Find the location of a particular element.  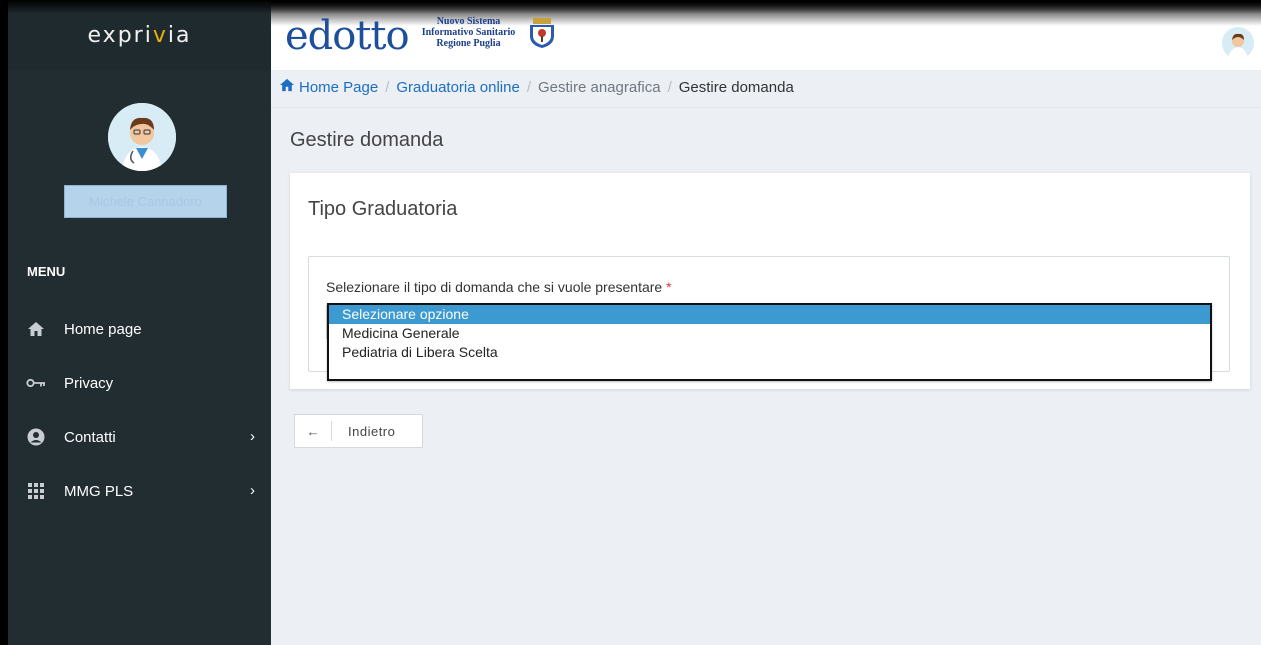

back-button-label: Indietro is located at coordinates (372, 431).